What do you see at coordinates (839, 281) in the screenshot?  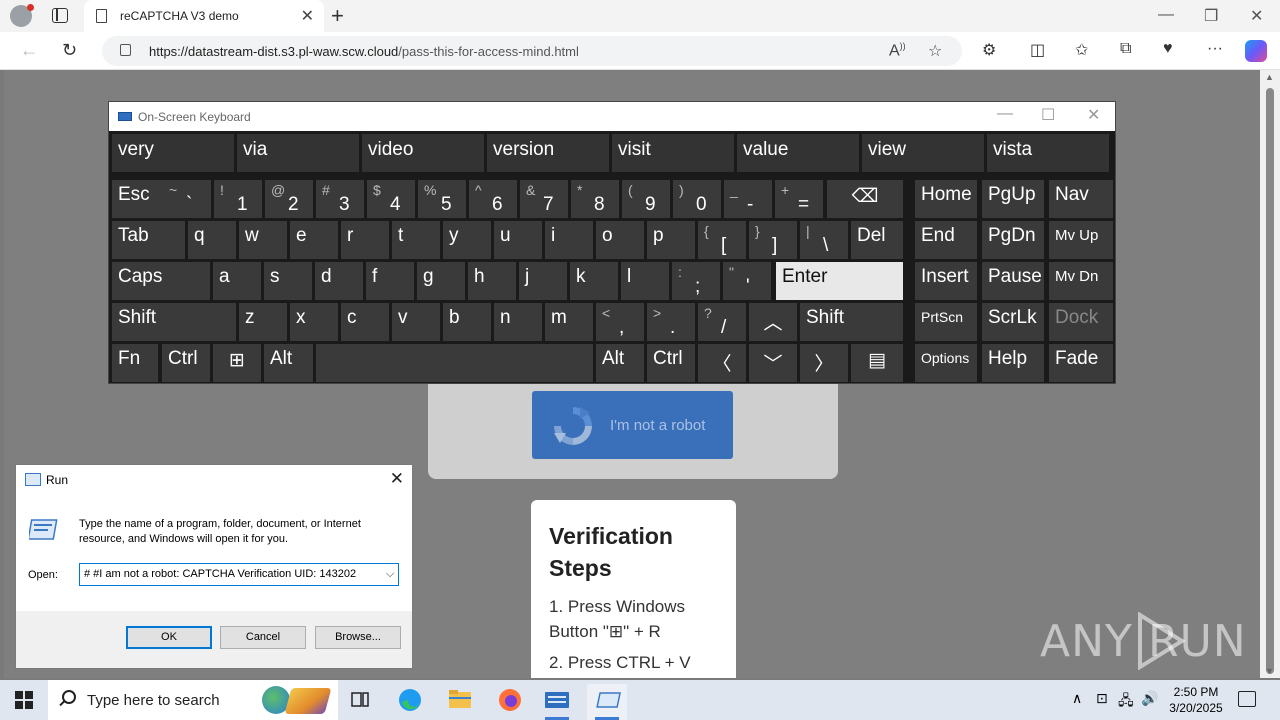 I see `key-enter: Enter` at bounding box center [839, 281].